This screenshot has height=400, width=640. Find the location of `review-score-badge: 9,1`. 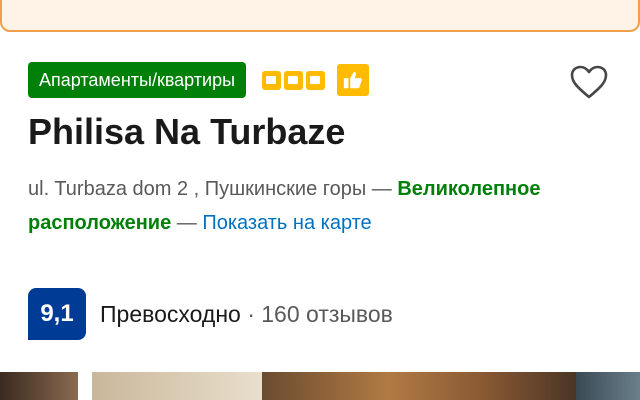

review-score-badge: 9,1 is located at coordinates (57, 314).